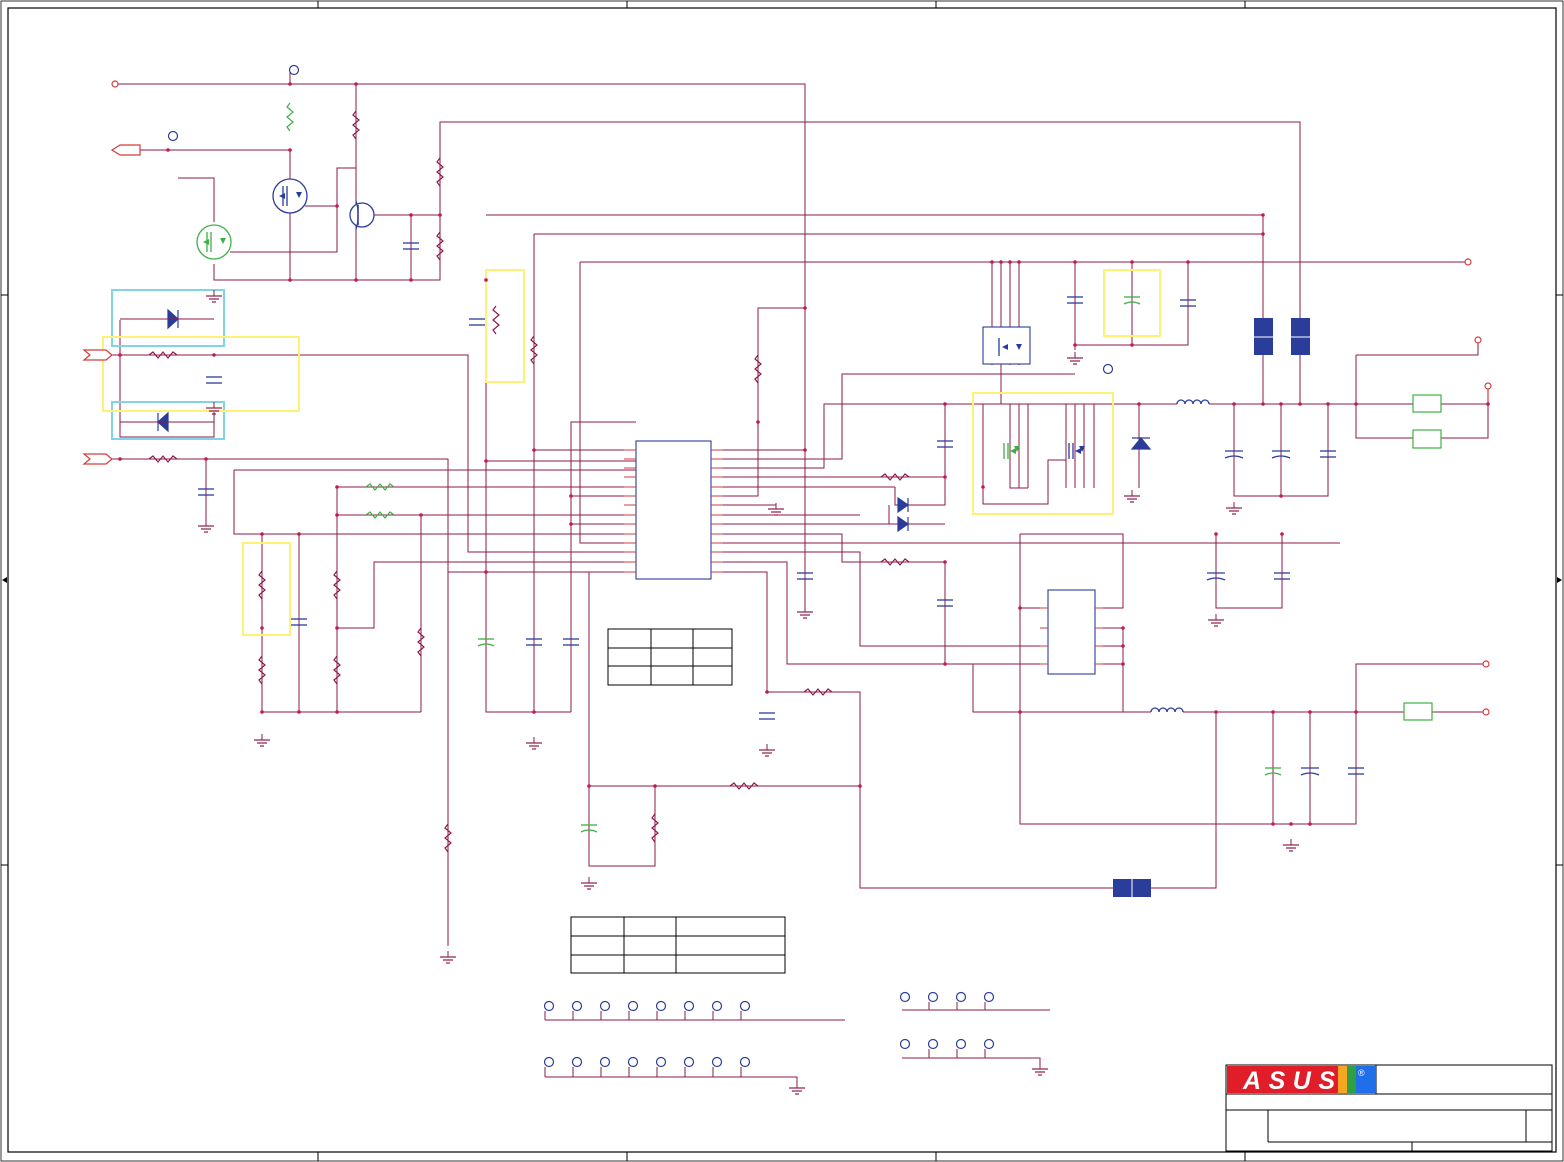  Describe the element at coordinates (1071, 632) in the screenshot. I see `regulator-ic` at that location.